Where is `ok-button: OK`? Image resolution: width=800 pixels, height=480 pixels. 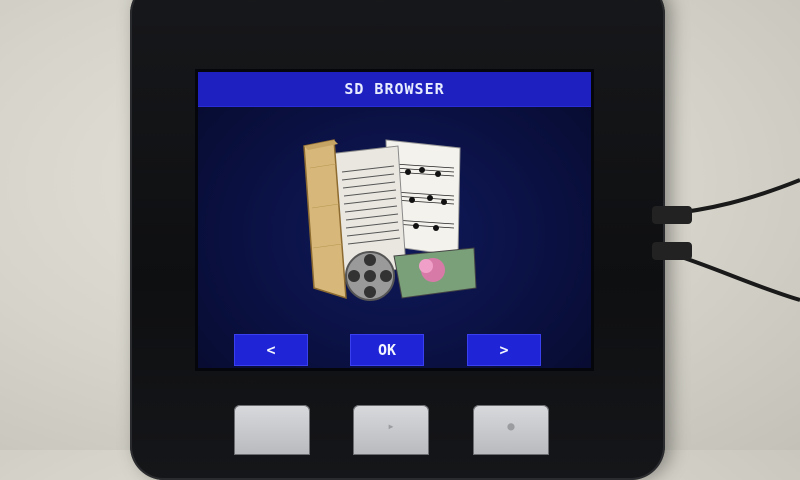
ok-button: OK is located at coordinates (387, 350).